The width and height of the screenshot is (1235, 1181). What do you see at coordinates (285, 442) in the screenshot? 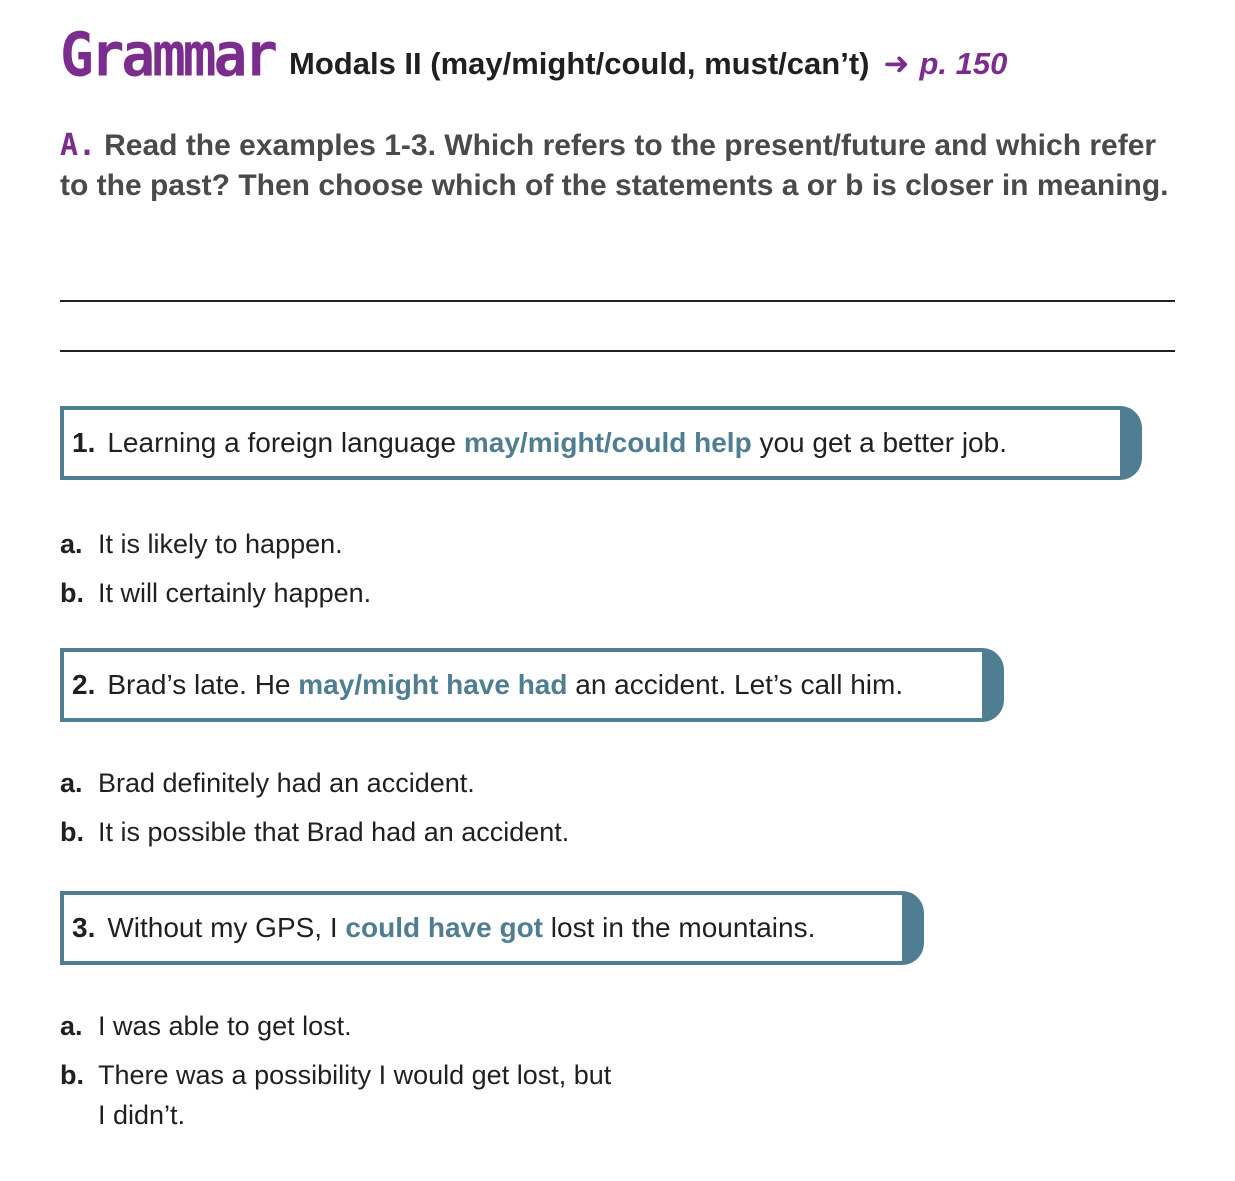
I see `example-text-before: Learning a foreign language` at bounding box center [285, 442].